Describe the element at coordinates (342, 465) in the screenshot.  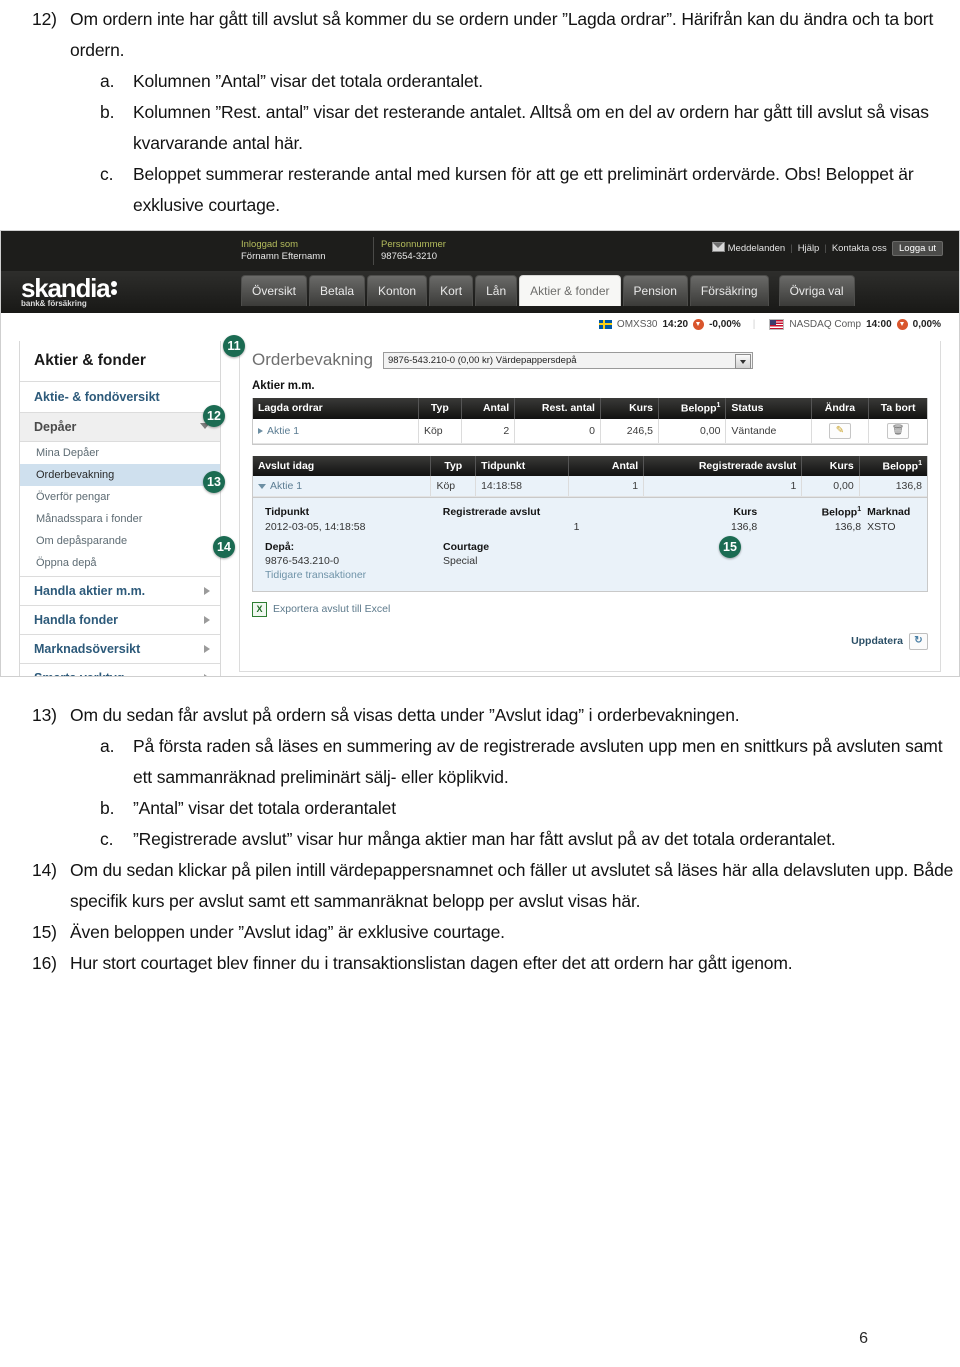
I see `col-avslut-idag: Avslut idag` at that location.